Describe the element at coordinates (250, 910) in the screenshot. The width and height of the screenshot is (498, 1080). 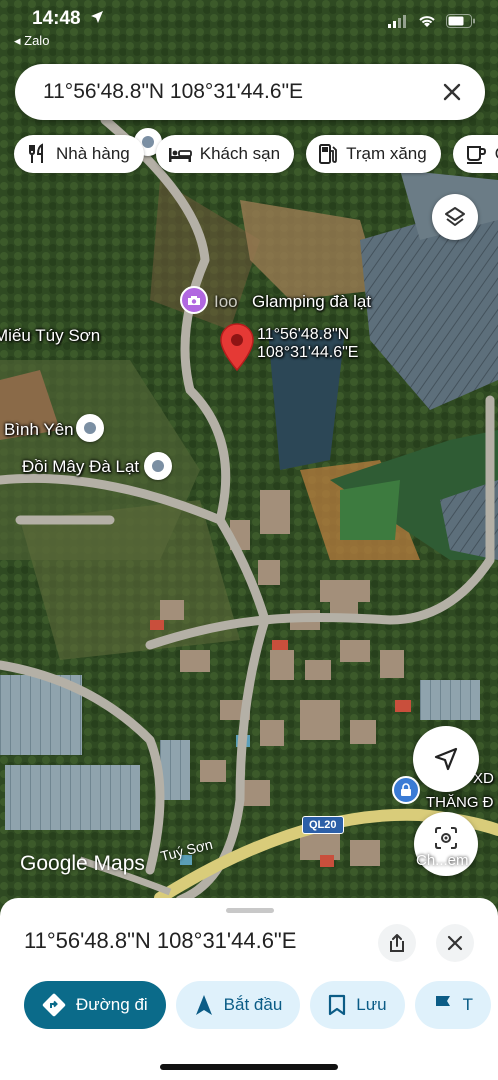
I see `sheet-drag-handle` at that location.